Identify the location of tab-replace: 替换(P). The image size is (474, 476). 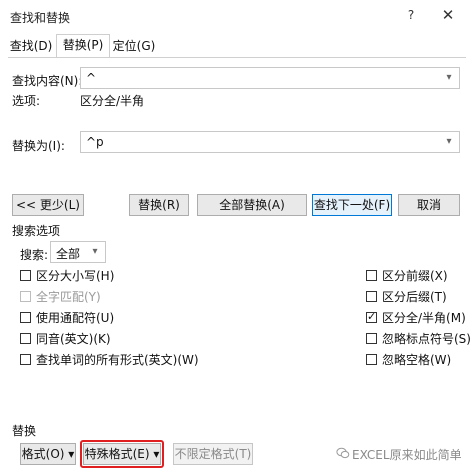
(83, 45).